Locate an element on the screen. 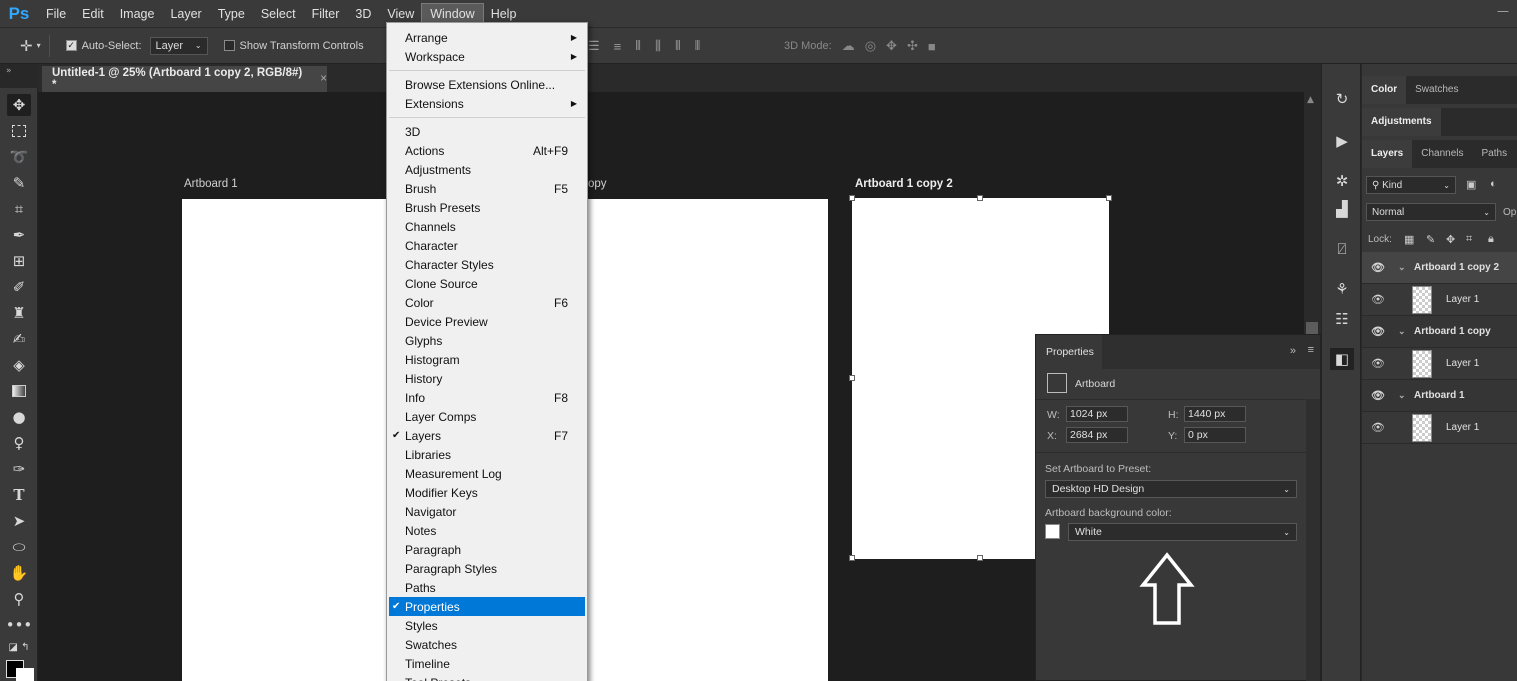 Image resolution: width=1517 pixels, height=681 pixels. blend-mode-dropdown: Normal ⌄ is located at coordinates (1431, 212).